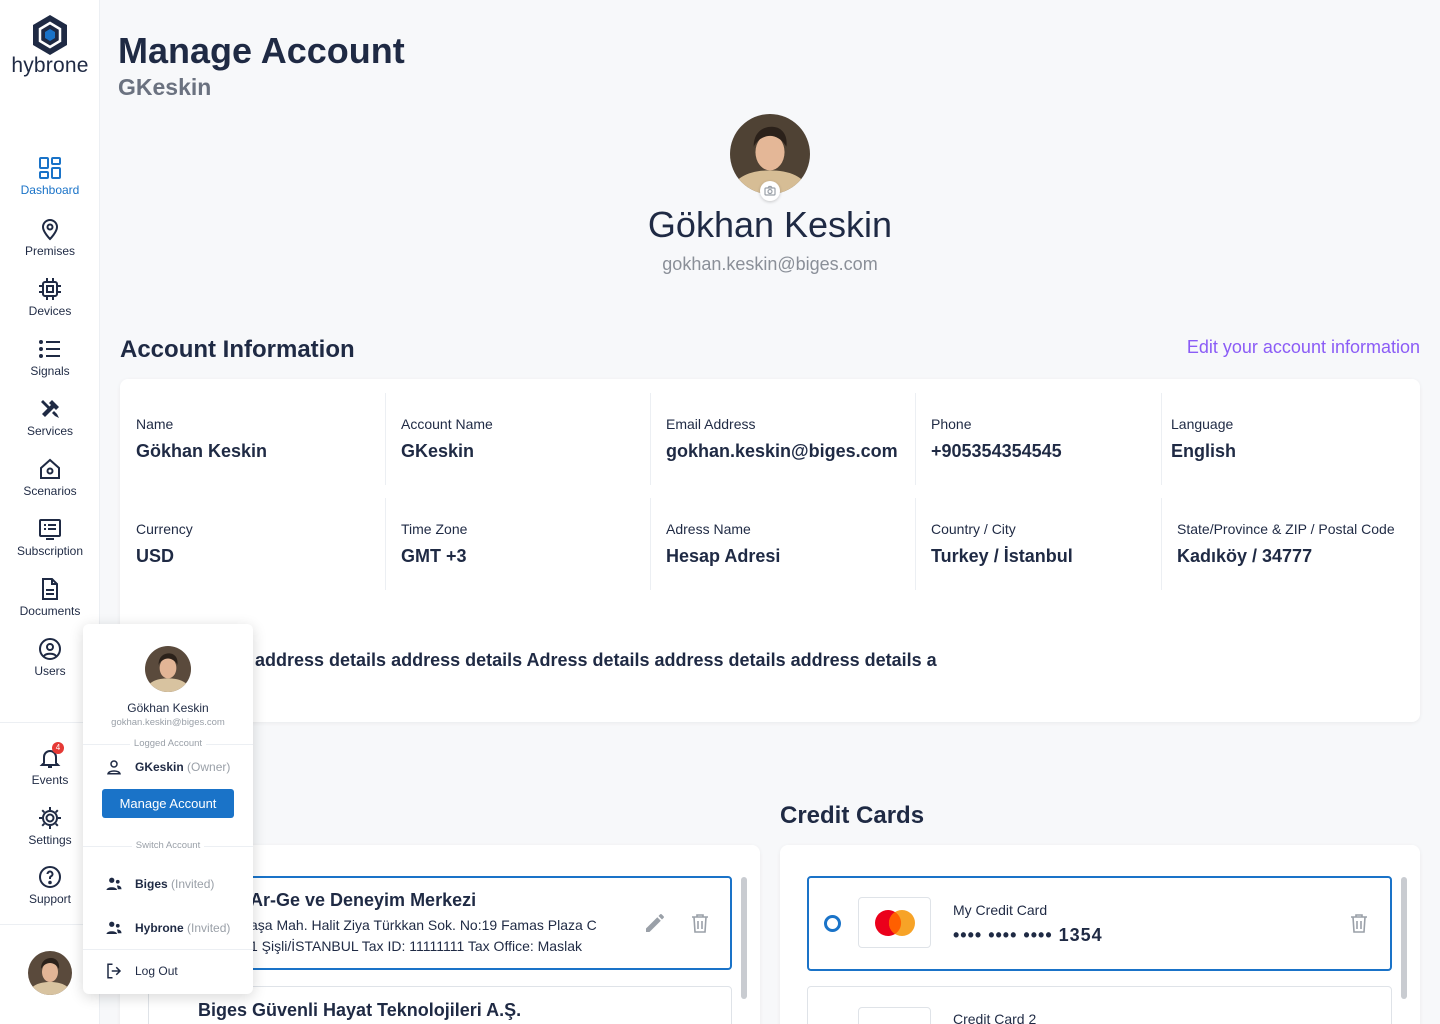 The image size is (1440, 1024). What do you see at coordinates (168, 708) in the screenshot?
I see `menu-user-name: Gökhan Keskin` at bounding box center [168, 708].